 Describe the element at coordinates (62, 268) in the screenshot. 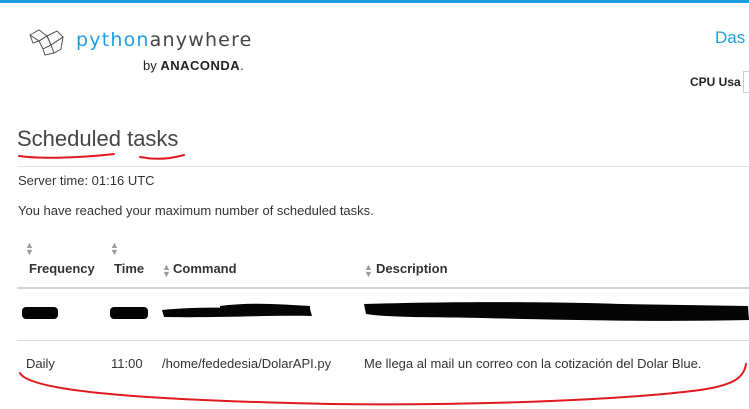

I see `column-header-frequency: Frequency` at that location.